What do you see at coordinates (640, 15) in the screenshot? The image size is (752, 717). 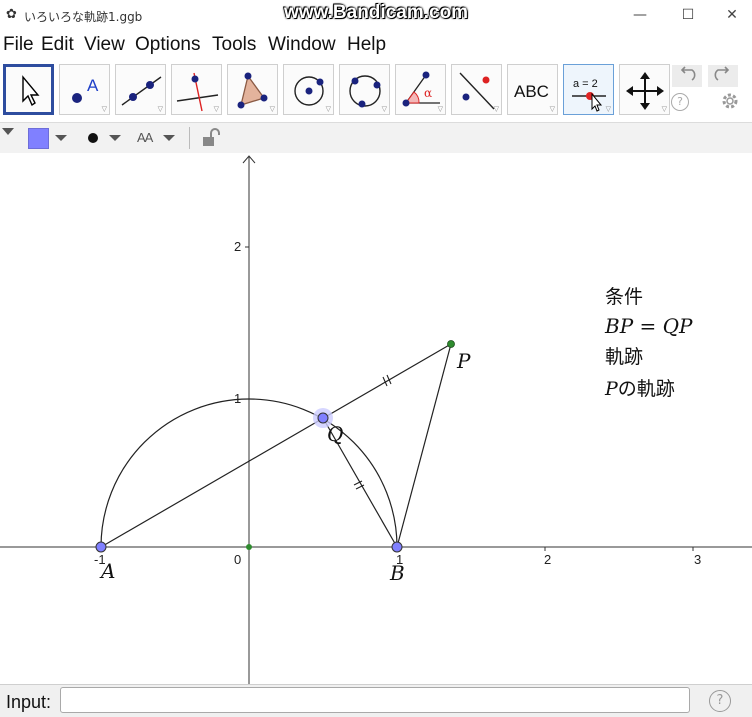 I see `minimize-button: —` at bounding box center [640, 15].